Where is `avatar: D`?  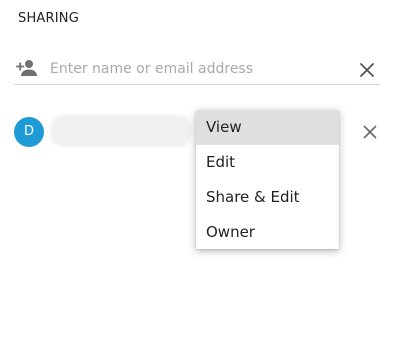 avatar: D is located at coordinates (29, 132).